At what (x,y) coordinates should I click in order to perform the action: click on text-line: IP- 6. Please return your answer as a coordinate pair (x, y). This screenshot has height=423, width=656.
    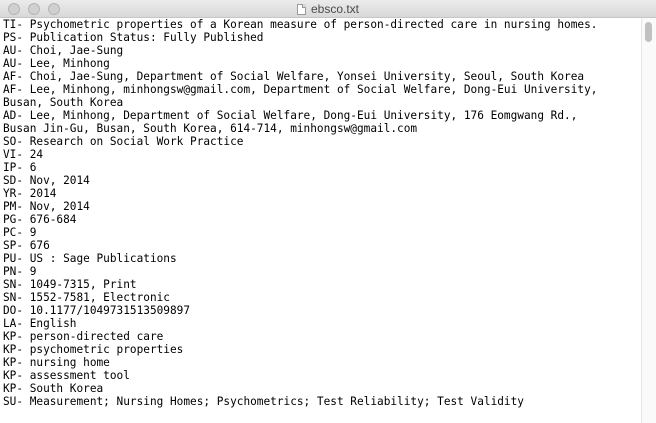
    Looking at the image, I should click on (20, 167).